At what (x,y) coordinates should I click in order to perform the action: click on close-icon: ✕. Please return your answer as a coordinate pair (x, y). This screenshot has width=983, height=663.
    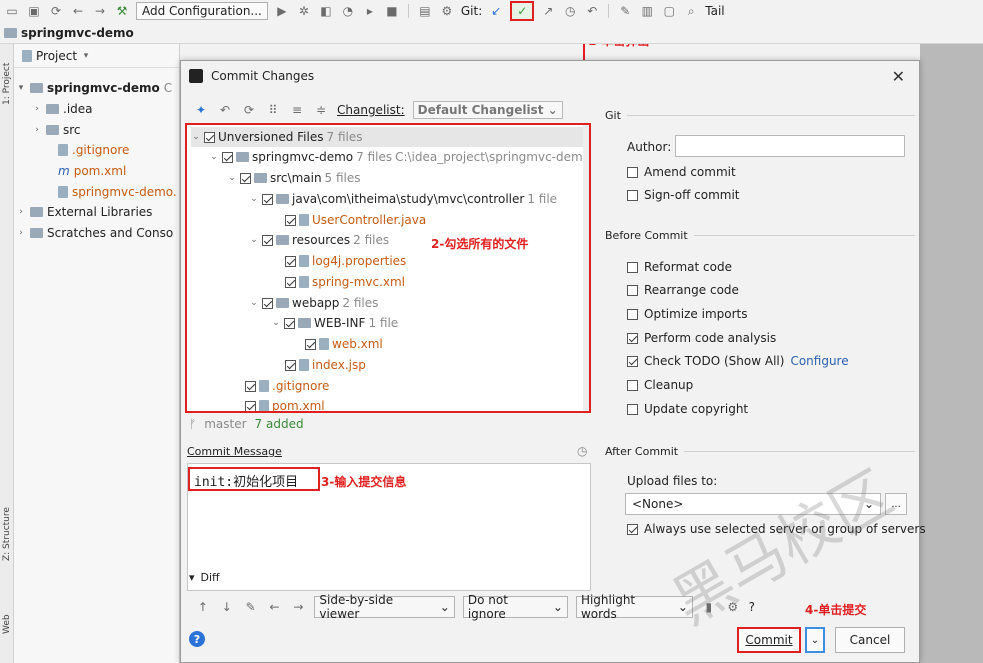
    Looking at the image, I should click on (898, 76).